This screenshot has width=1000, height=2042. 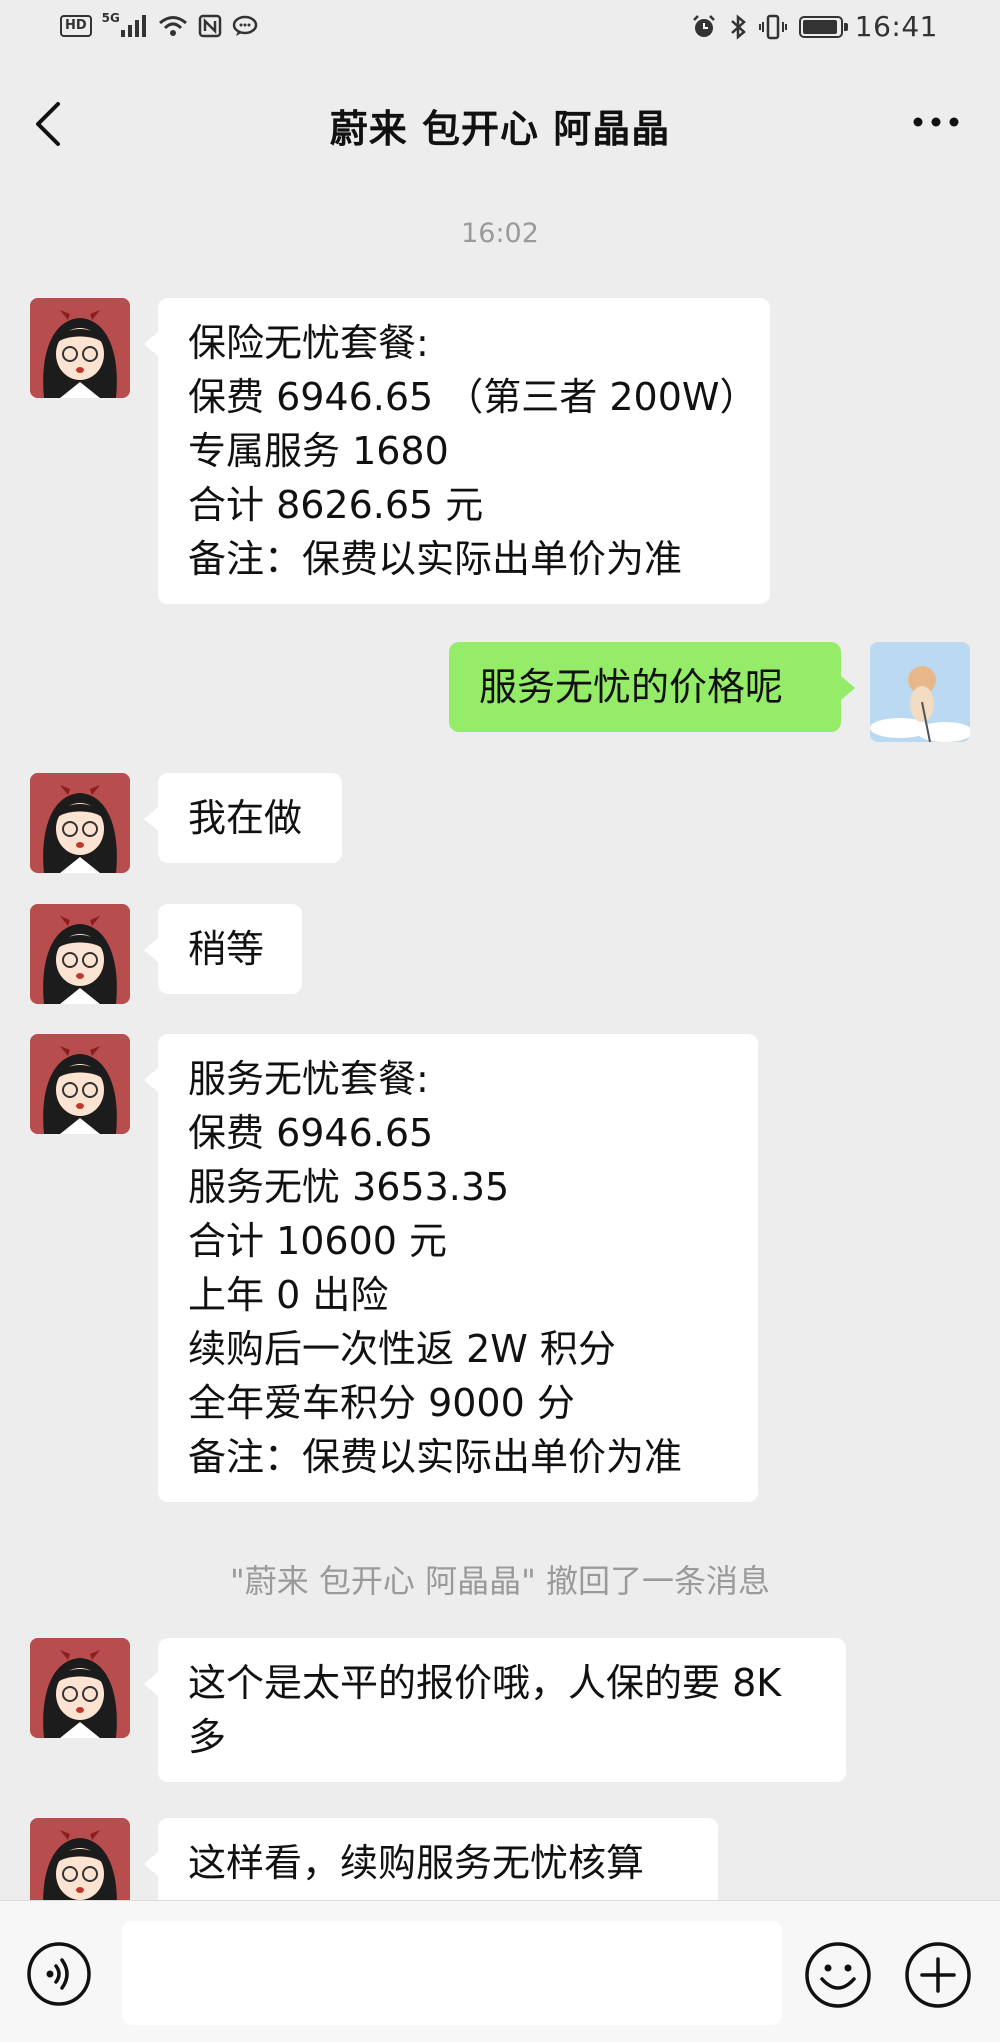 I want to click on message-line: 这个是太平的报价哦，人保的要 8K, so click(x=485, y=1683).